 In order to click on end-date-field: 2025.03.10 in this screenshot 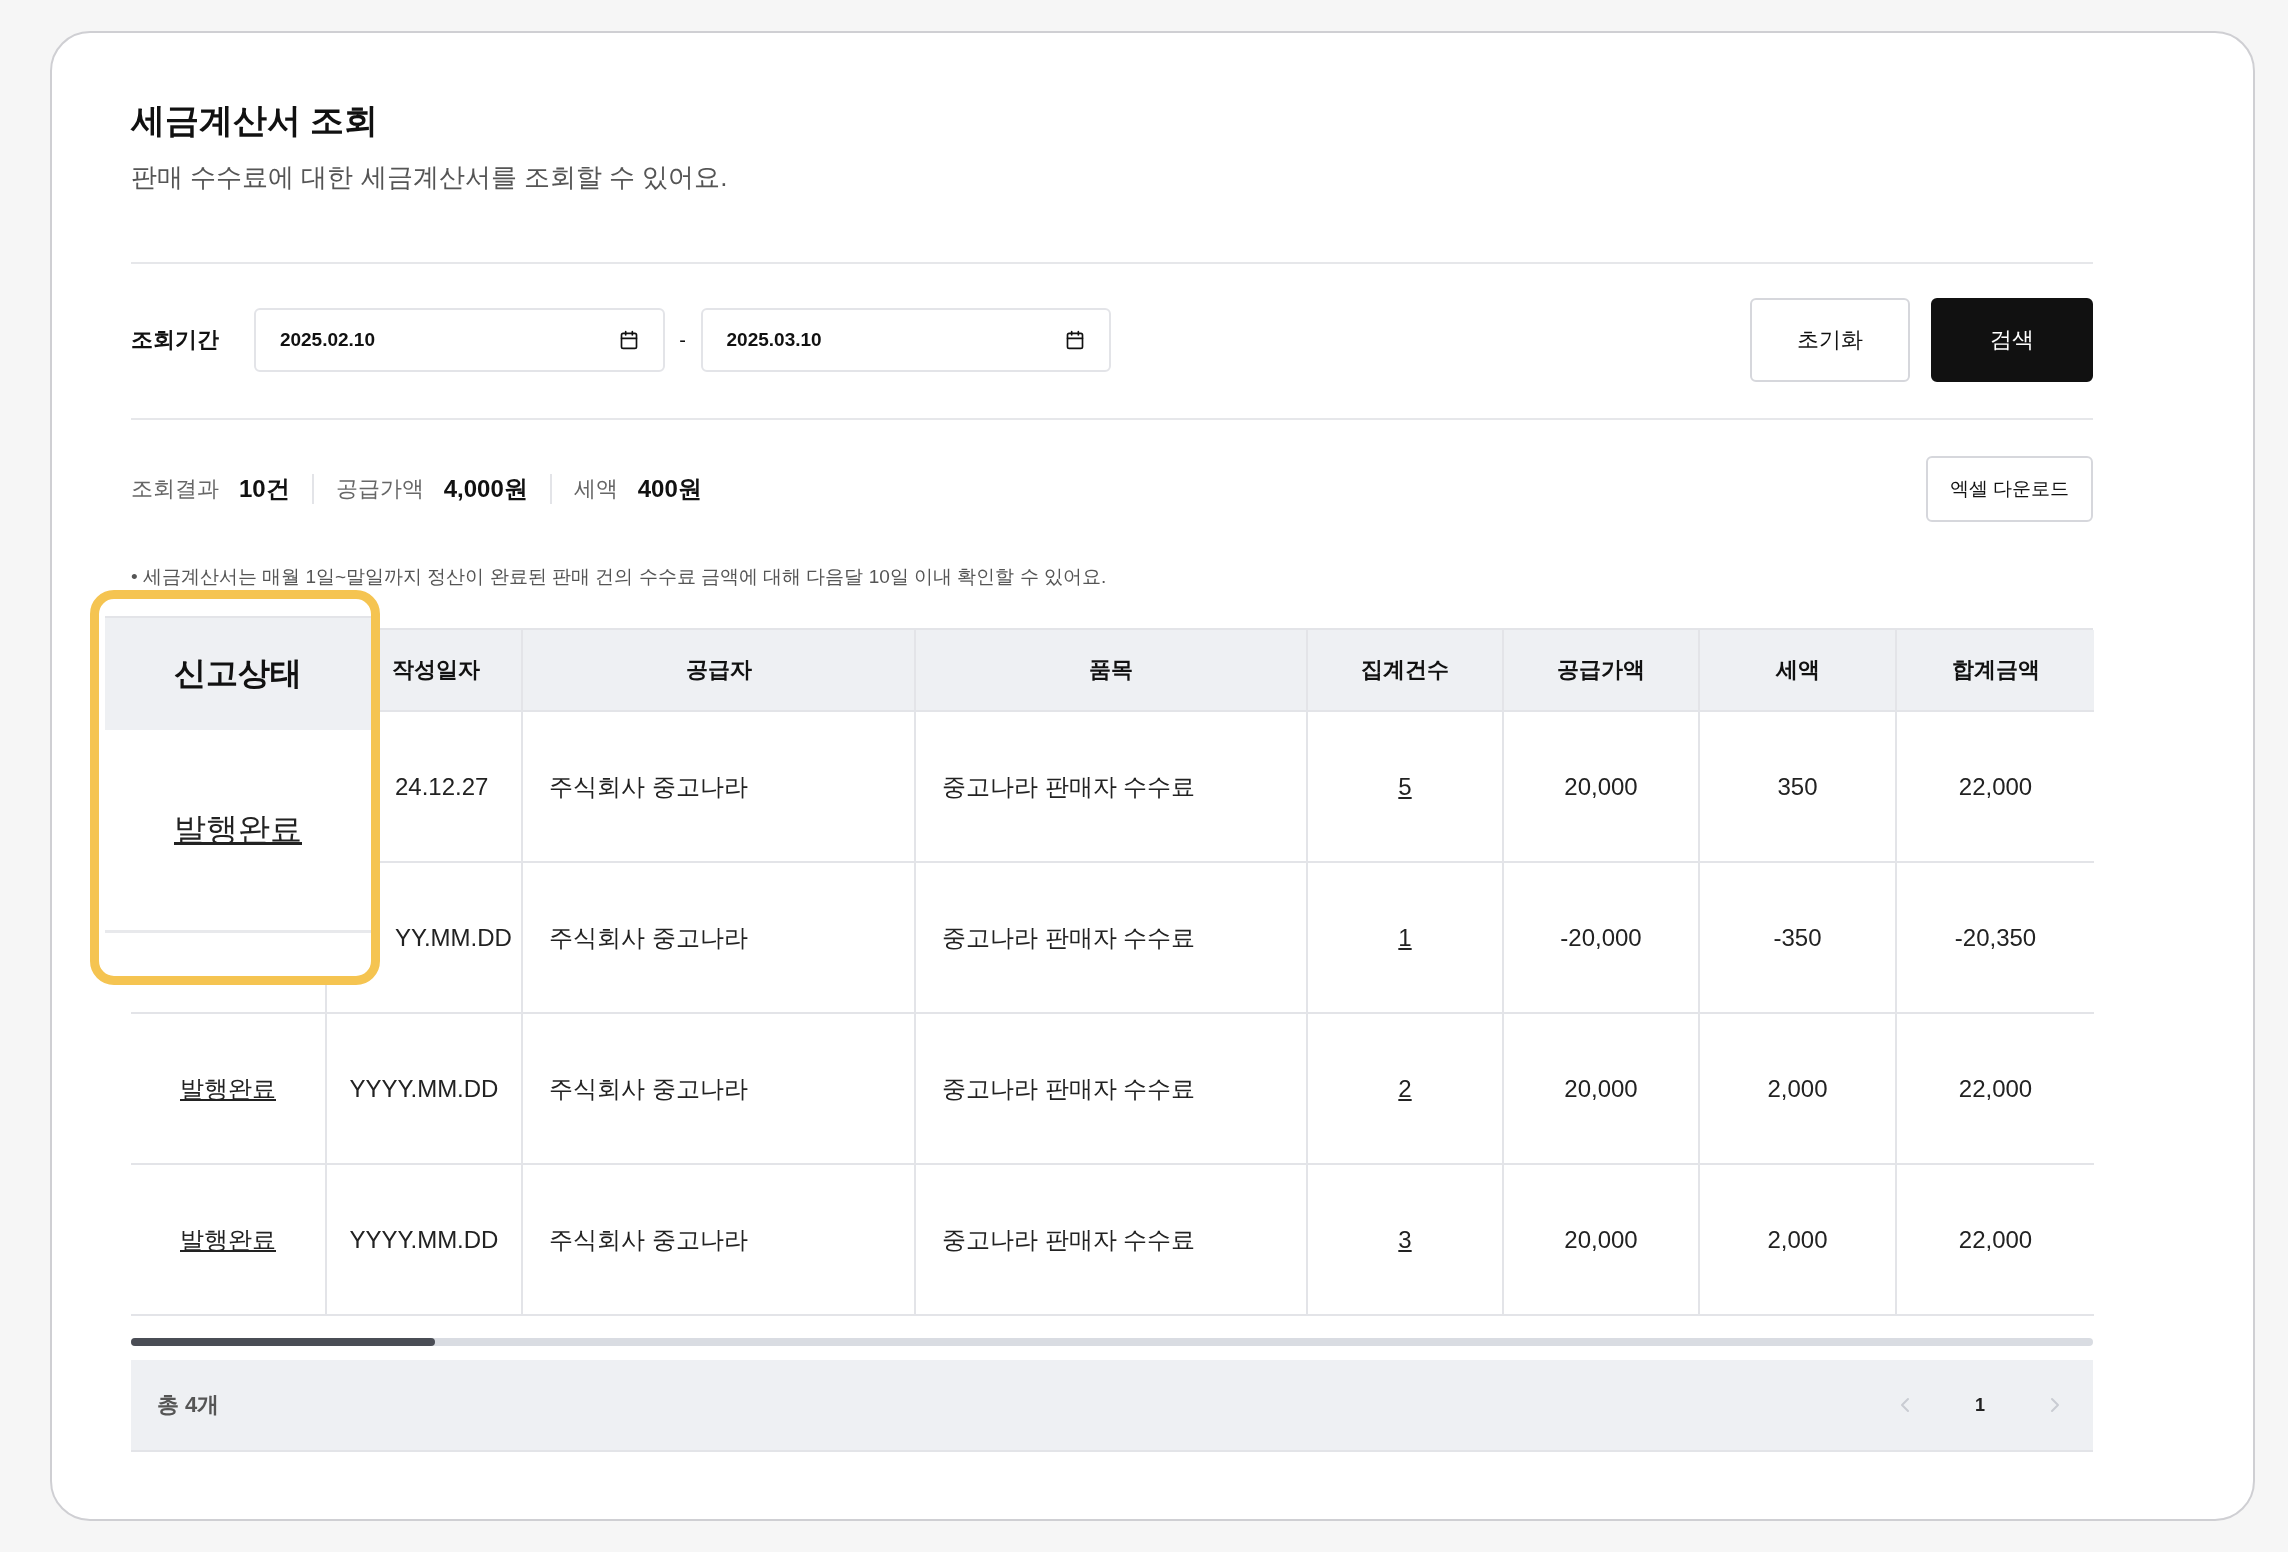, I will do `click(906, 340)`.